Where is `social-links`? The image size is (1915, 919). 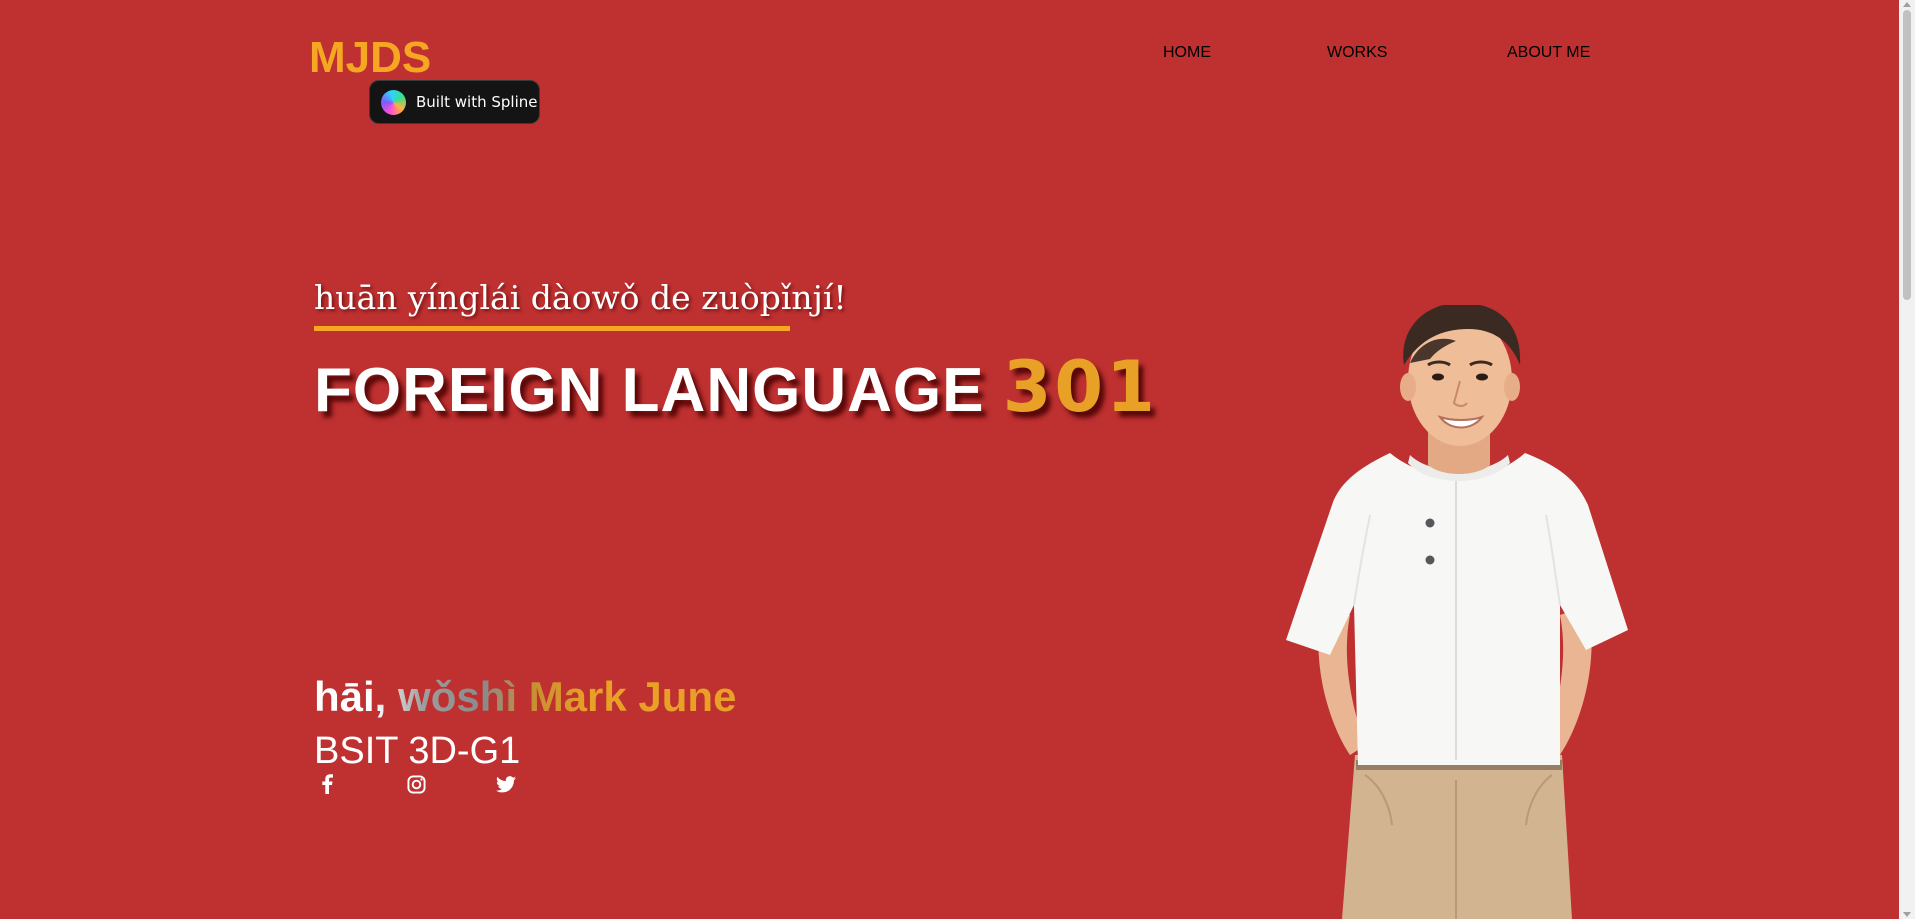
social-links is located at coordinates (424, 785).